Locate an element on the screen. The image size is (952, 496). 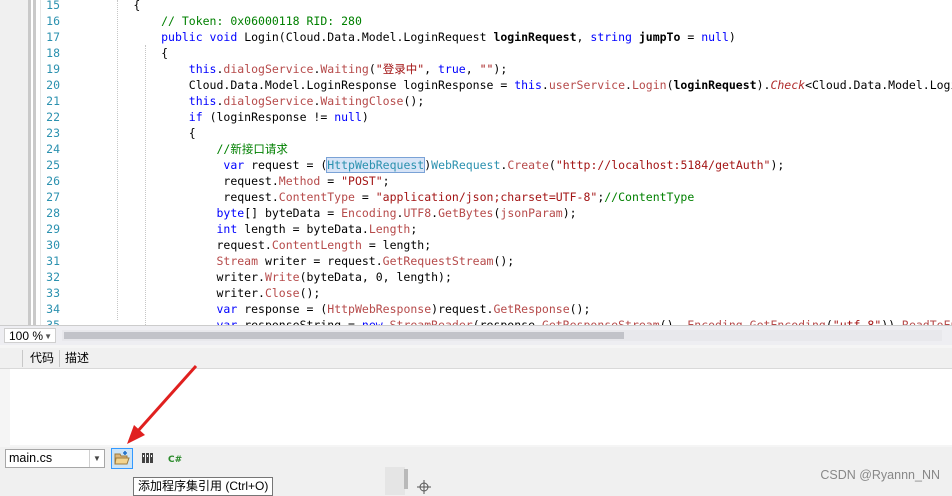
code-token: ; is located at coordinates (414, 229).